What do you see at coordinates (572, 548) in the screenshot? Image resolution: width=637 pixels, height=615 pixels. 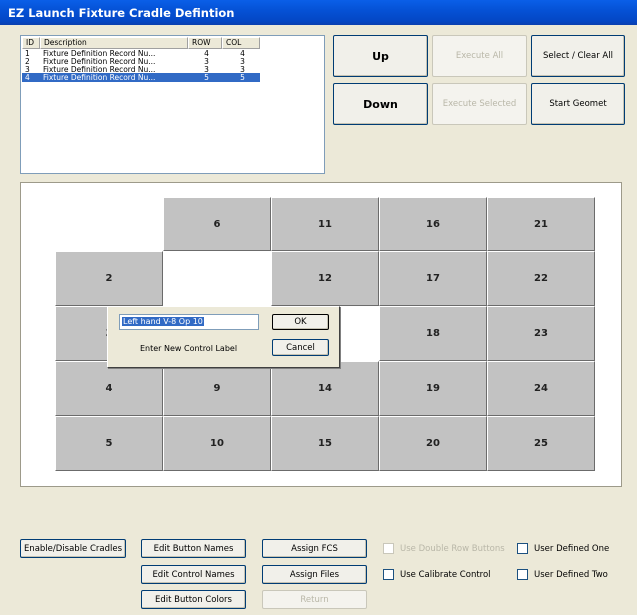 I see `checkbox-label: User Defined One` at bounding box center [572, 548].